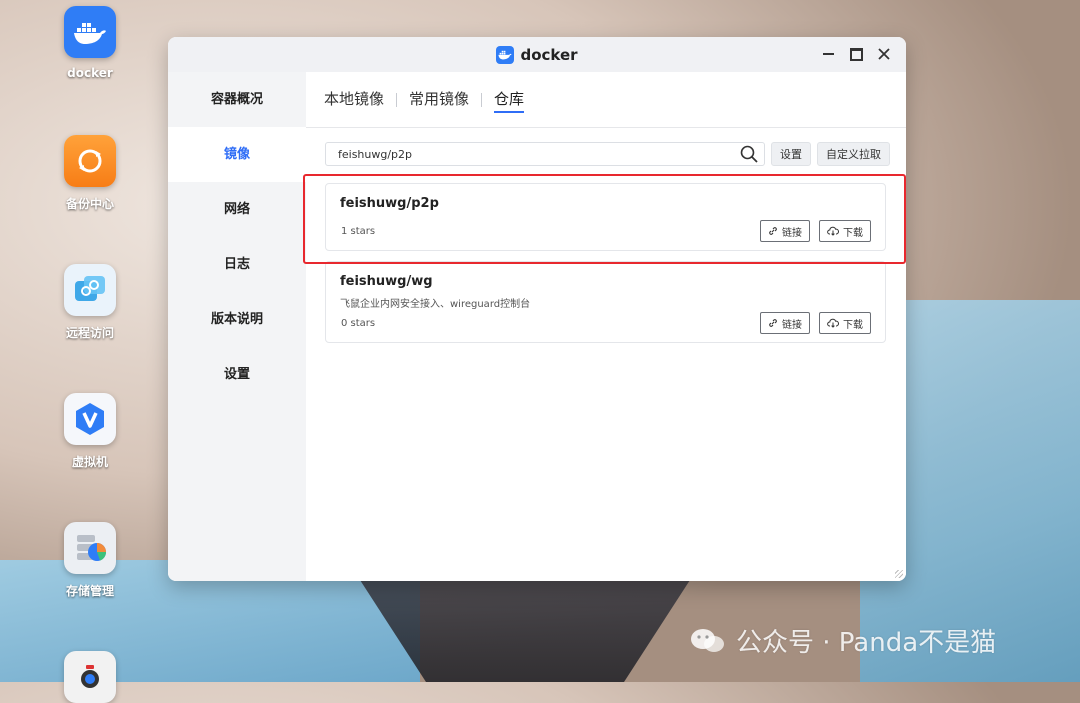 This screenshot has width=1080, height=703. What do you see at coordinates (853, 154) in the screenshot?
I see `custom-pull-button: 自定义拉取` at bounding box center [853, 154].